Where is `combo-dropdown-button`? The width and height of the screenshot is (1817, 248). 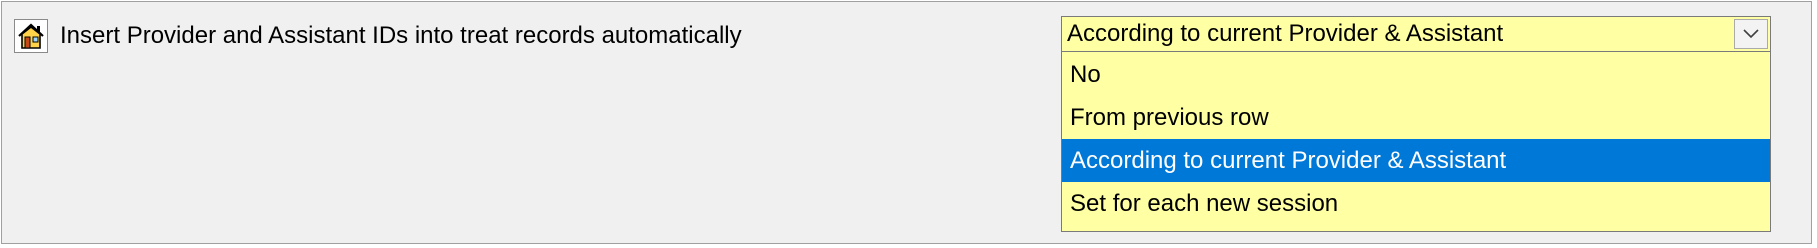
combo-dropdown-button is located at coordinates (1751, 34).